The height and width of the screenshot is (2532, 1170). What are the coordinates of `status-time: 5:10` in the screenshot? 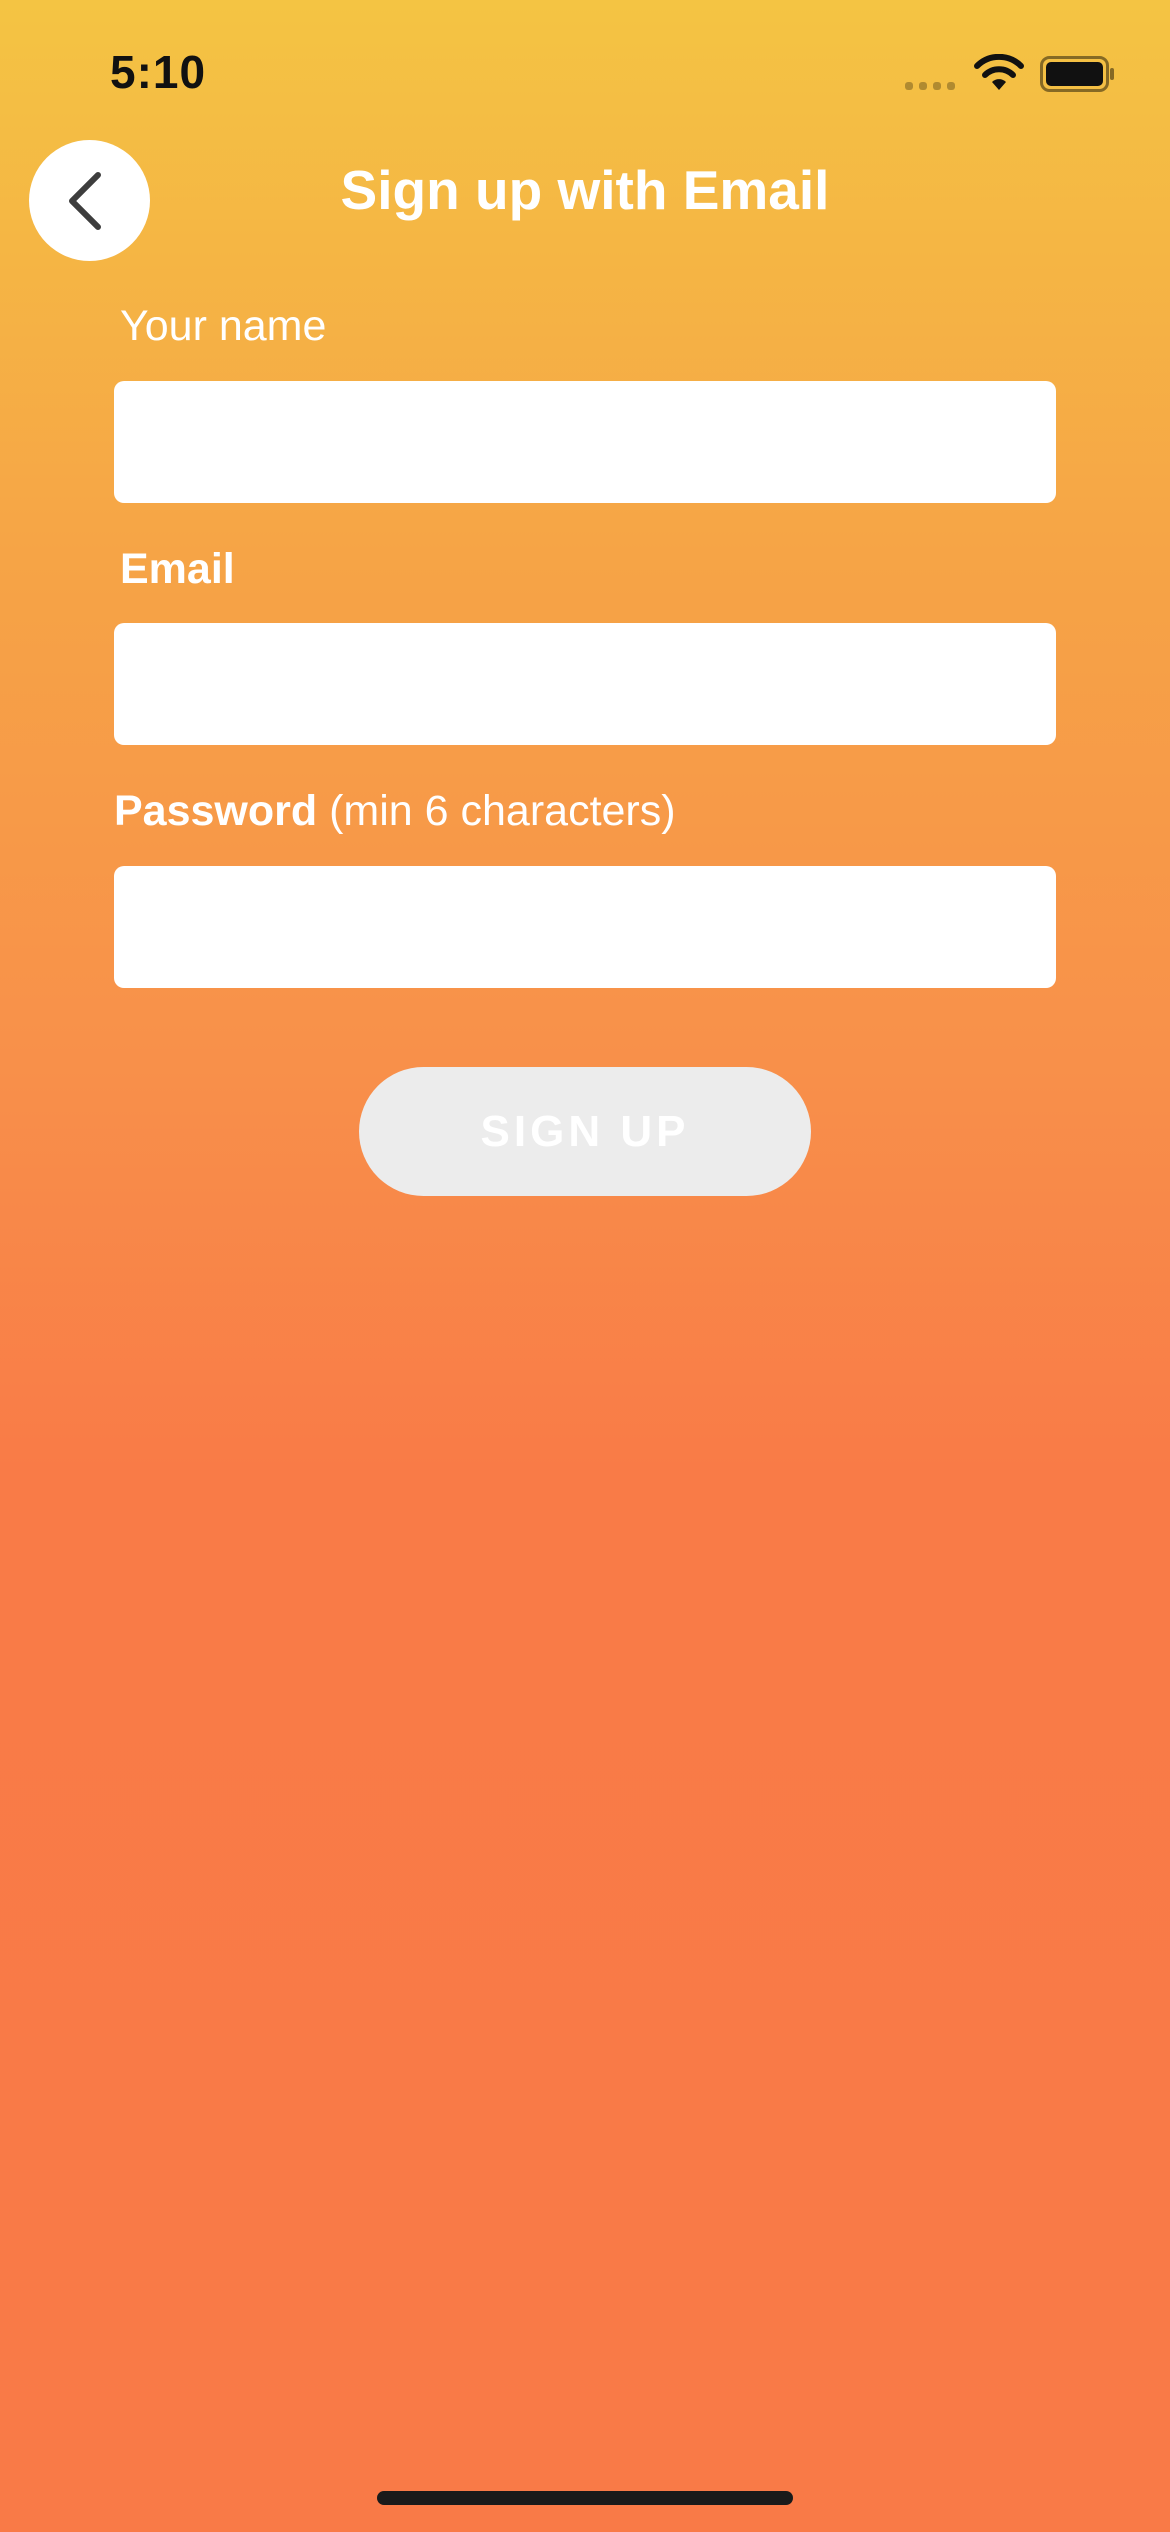 It's located at (158, 72).